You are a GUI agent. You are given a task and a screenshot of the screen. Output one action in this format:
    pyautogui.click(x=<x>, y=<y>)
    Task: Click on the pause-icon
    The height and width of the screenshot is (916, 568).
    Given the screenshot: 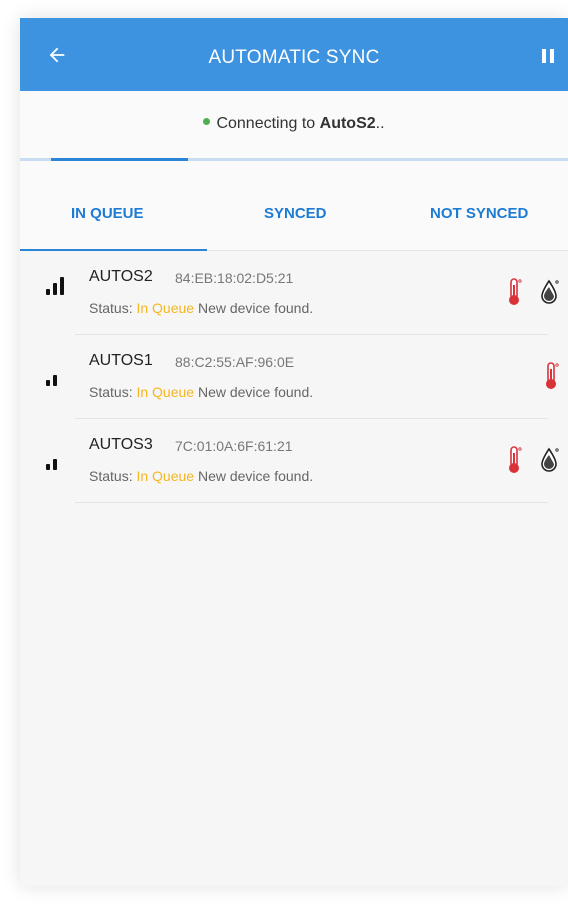 What is the action you would take?
    pyautogui.click(x=544, y=56)
    